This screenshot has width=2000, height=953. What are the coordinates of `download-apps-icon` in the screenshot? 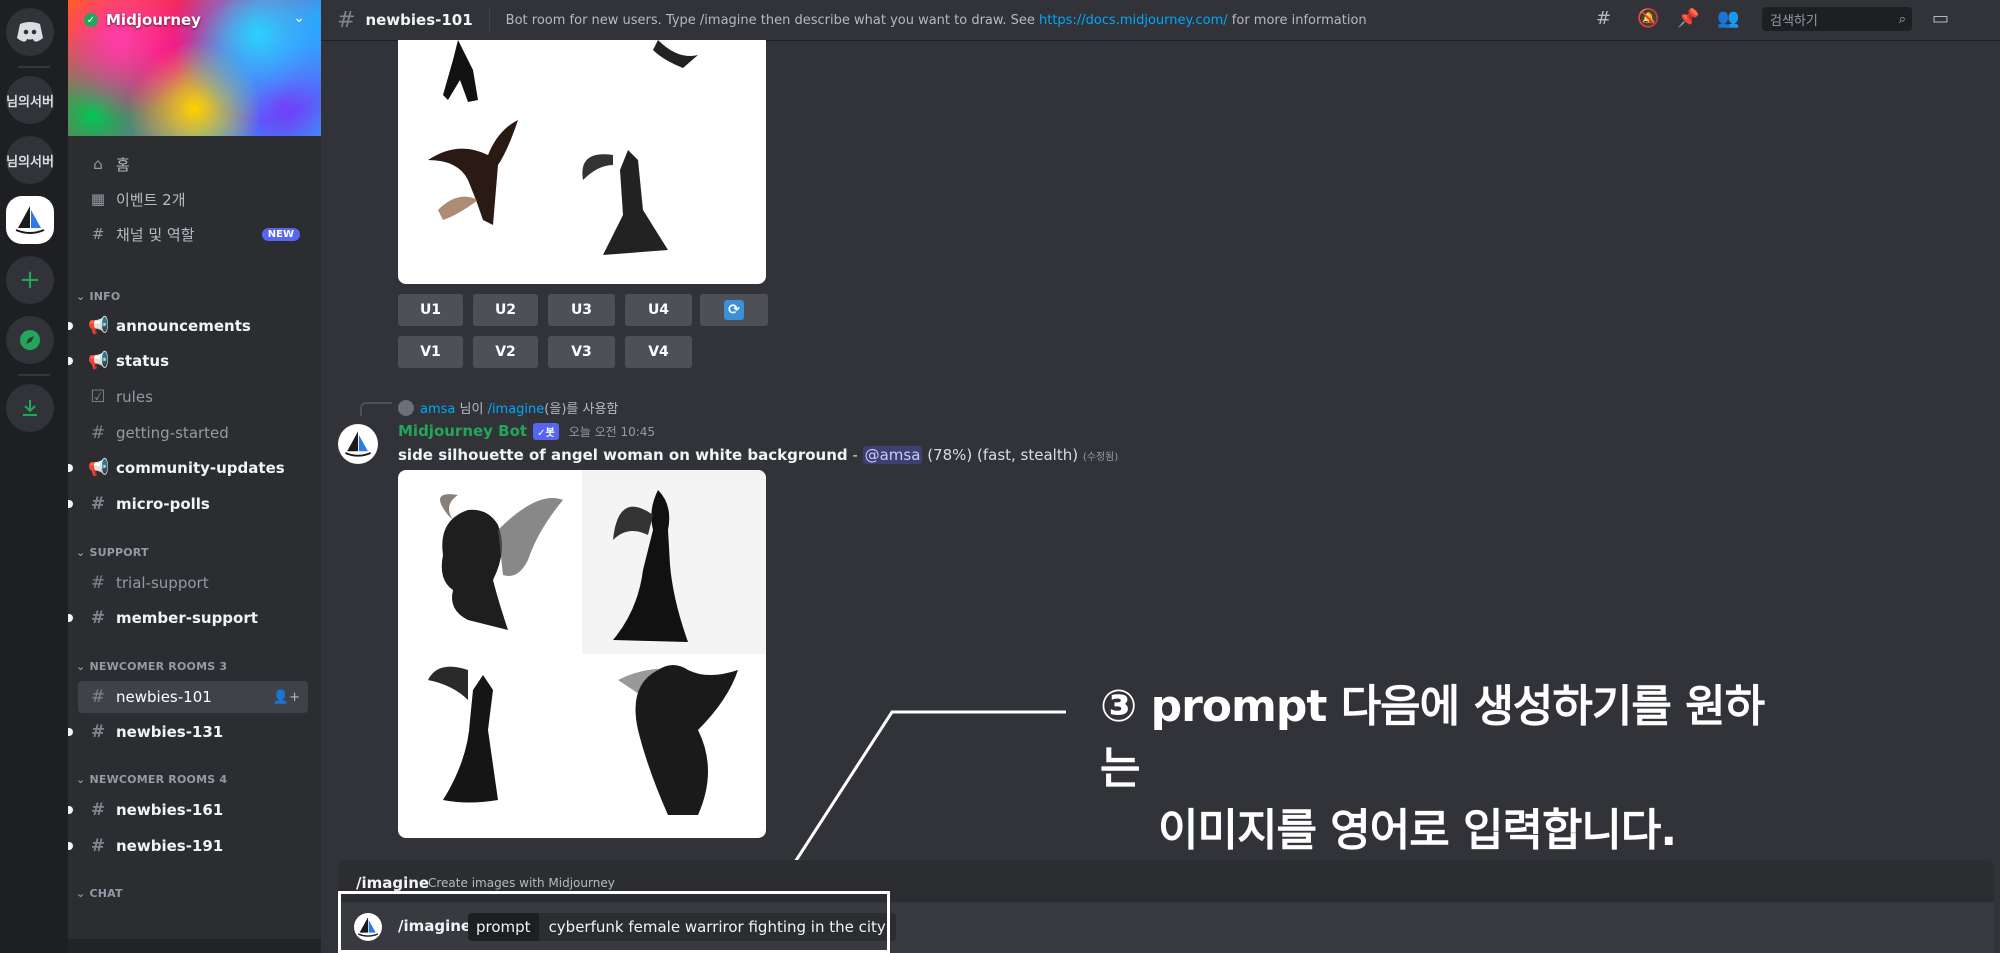 It's located at (30, 408).